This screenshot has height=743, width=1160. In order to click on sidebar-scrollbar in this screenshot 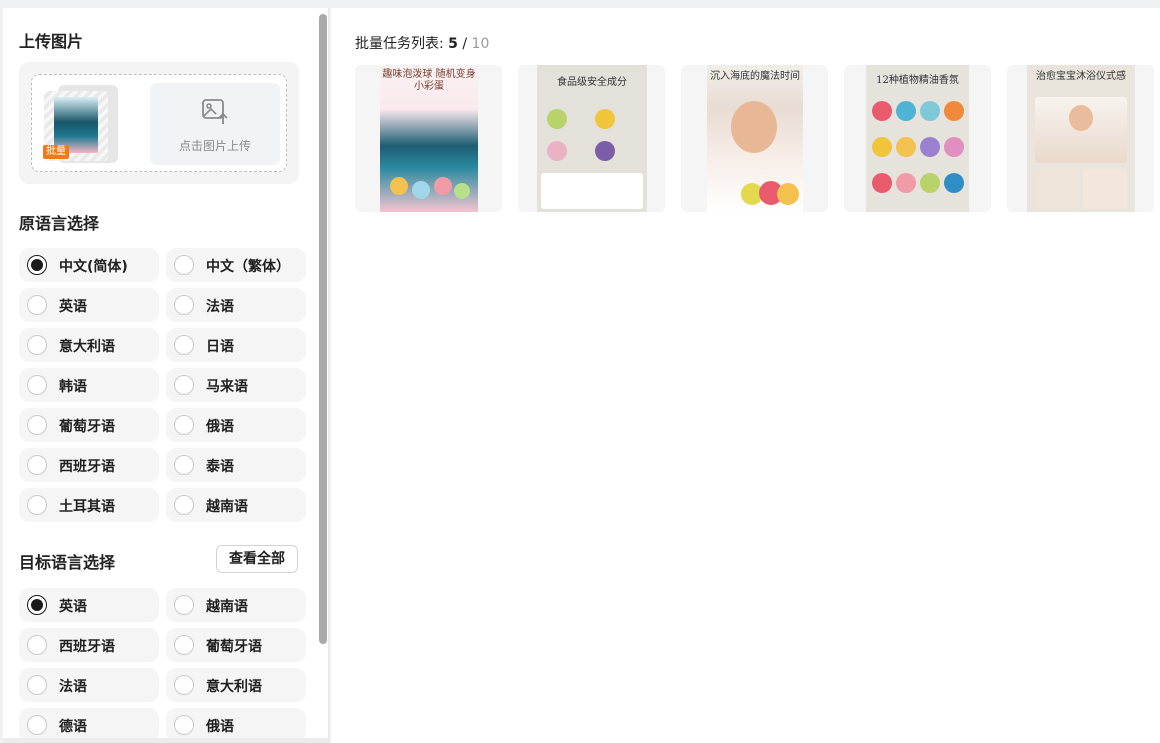, I will do `click(323, 329)`.